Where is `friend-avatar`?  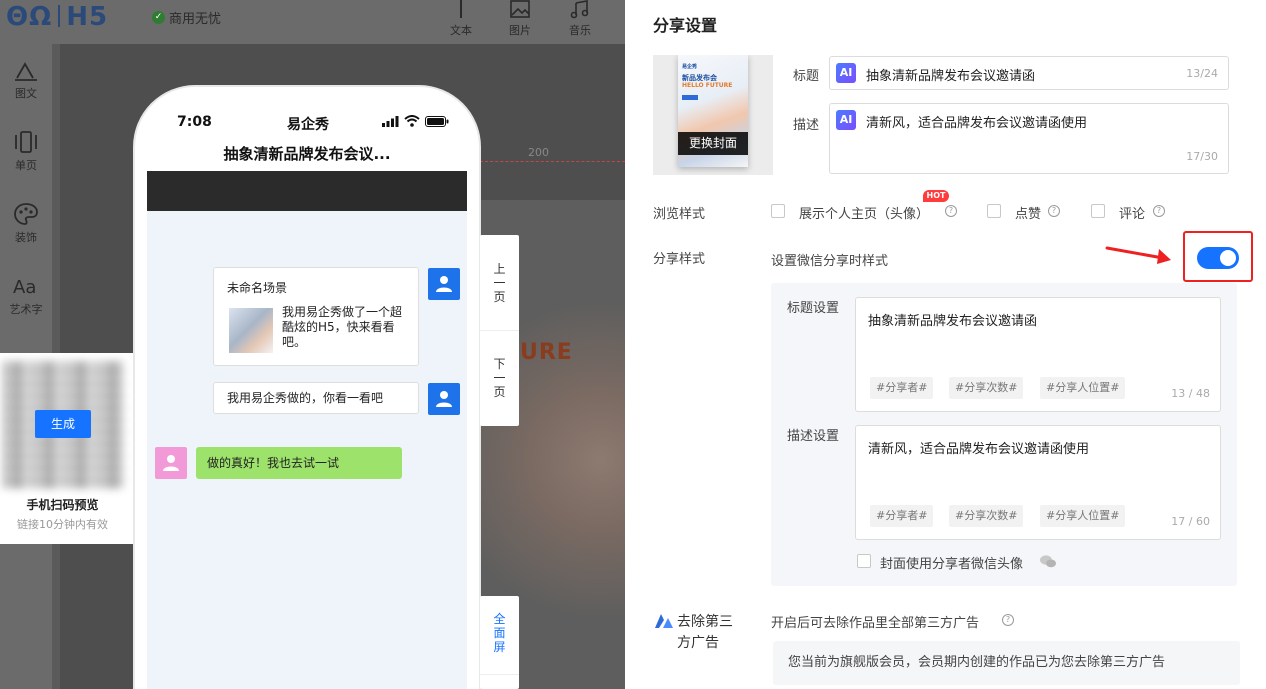 friend-avatar is located at coordinates (171, 463).